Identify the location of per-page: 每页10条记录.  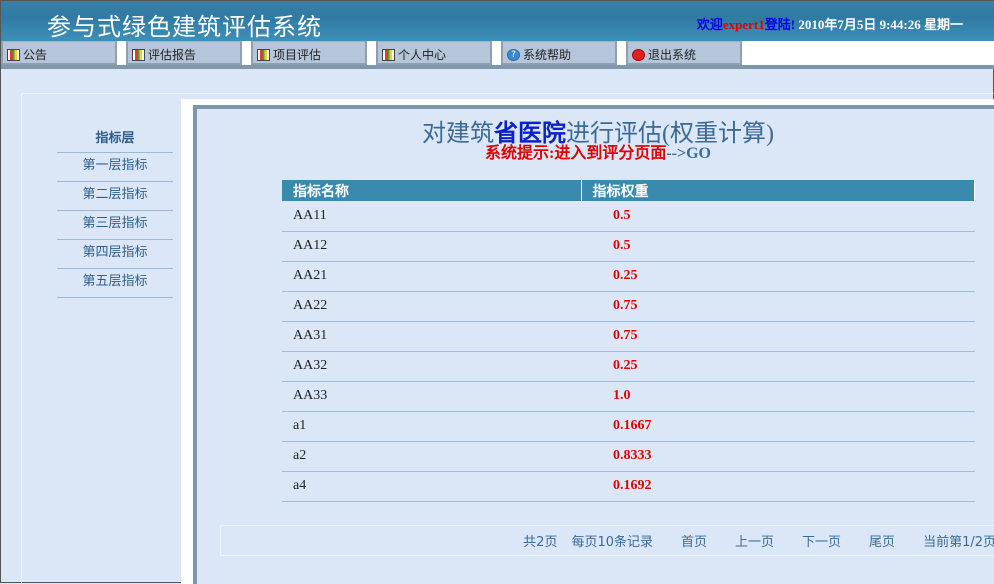
(612, 542).